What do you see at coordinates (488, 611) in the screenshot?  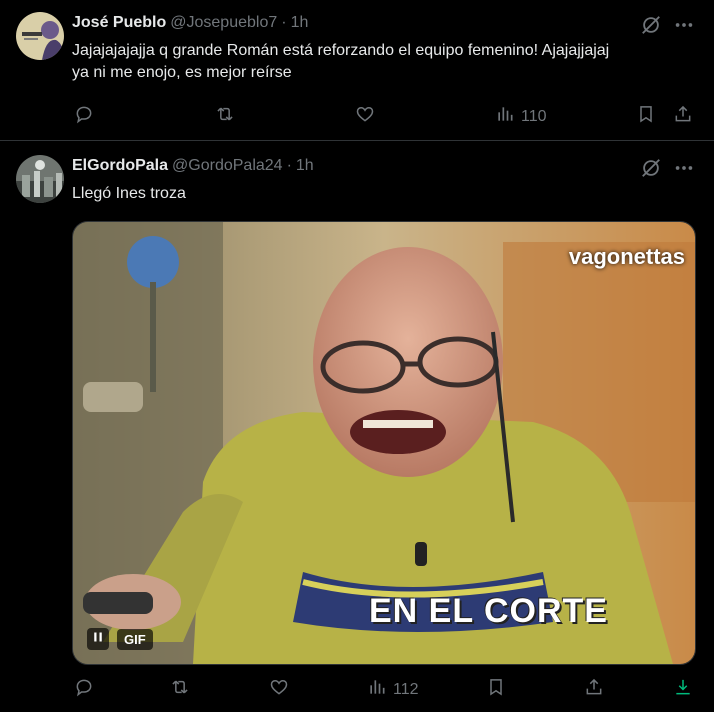 I see `gif-caption: EN EL CORTE` at bounding box center [488, 611].